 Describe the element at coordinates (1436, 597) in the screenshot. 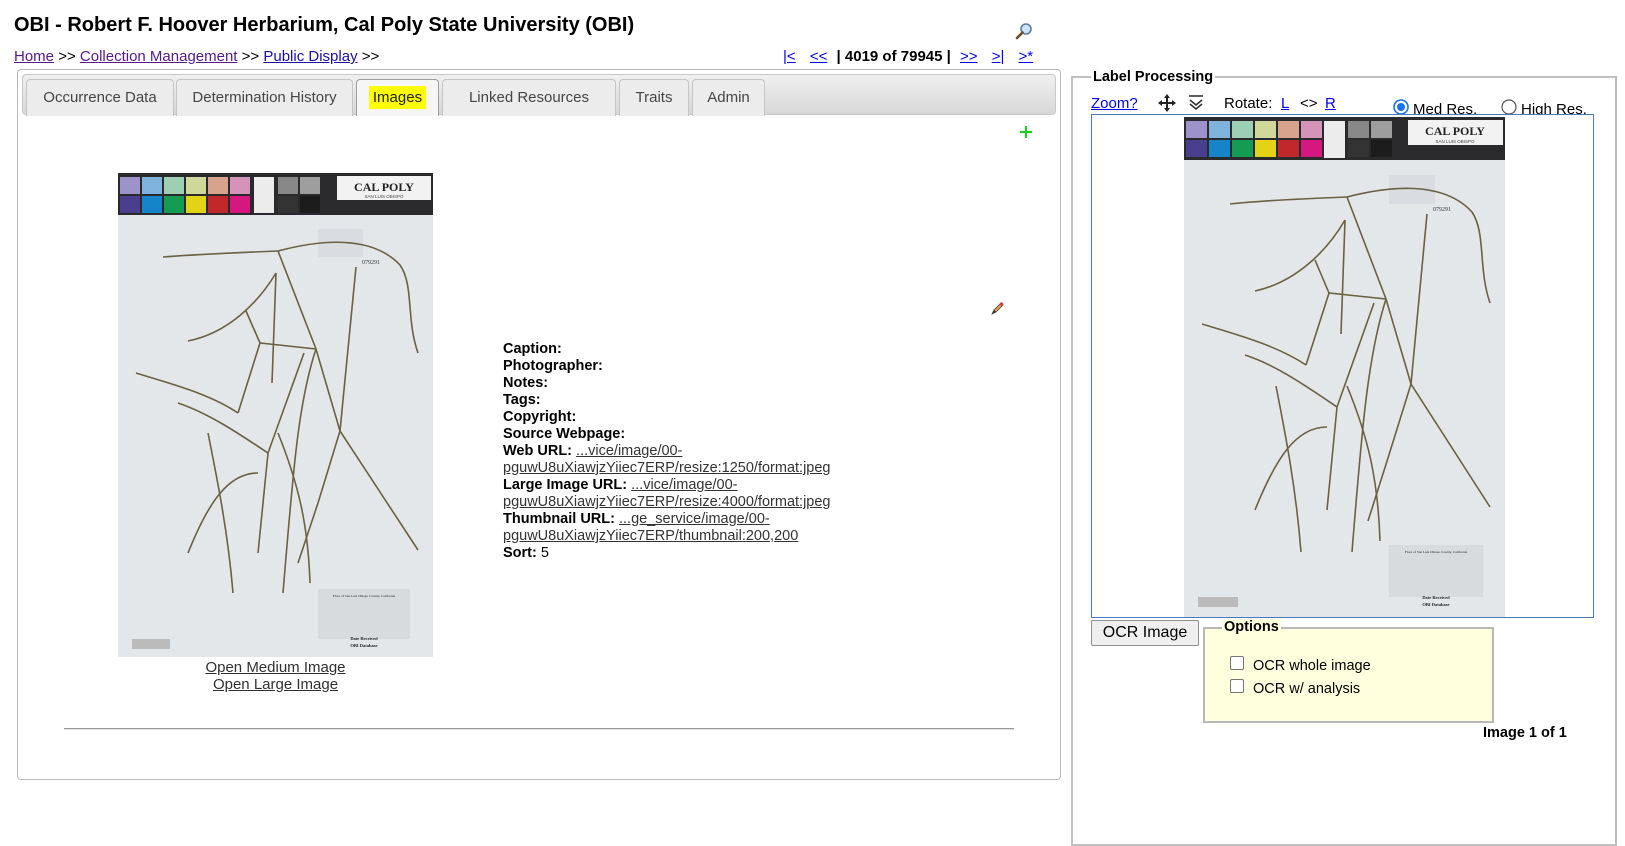

I see `viewer-stamp-line-1: Date Received` at that location.